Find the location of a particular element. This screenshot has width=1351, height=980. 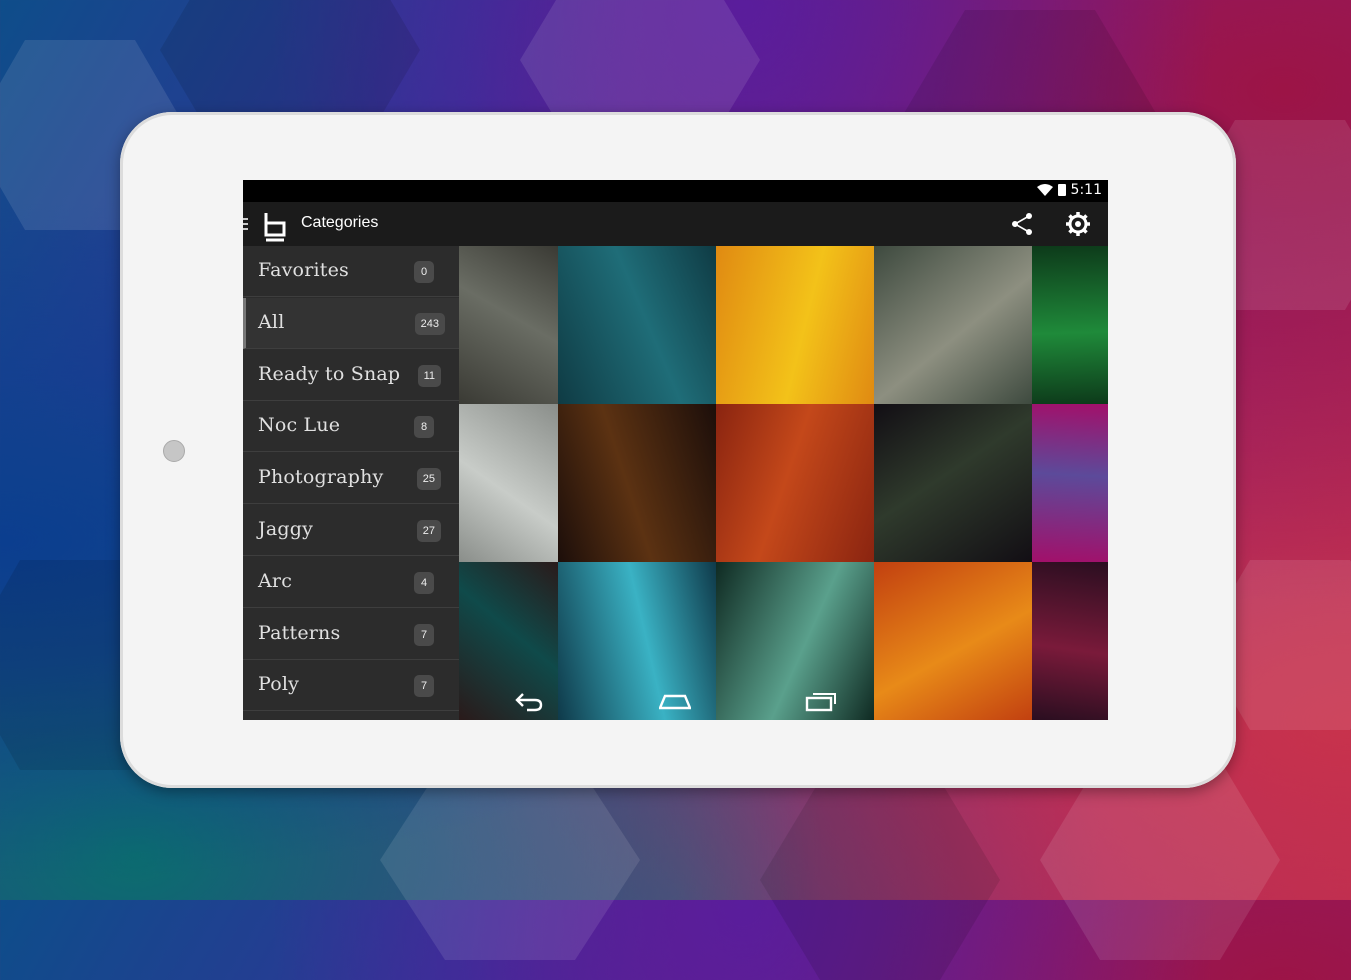

category-label: Jaggy is located at coordinates (286, 529).